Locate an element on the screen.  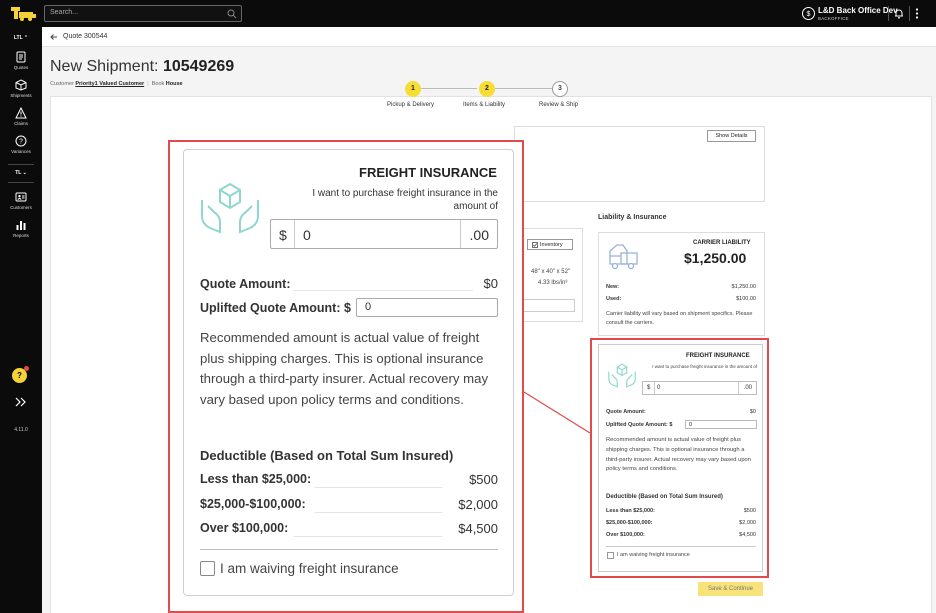
deductible-heading: Deductible (Based on Total Sum Insured) is located at coordinates (327, 455).